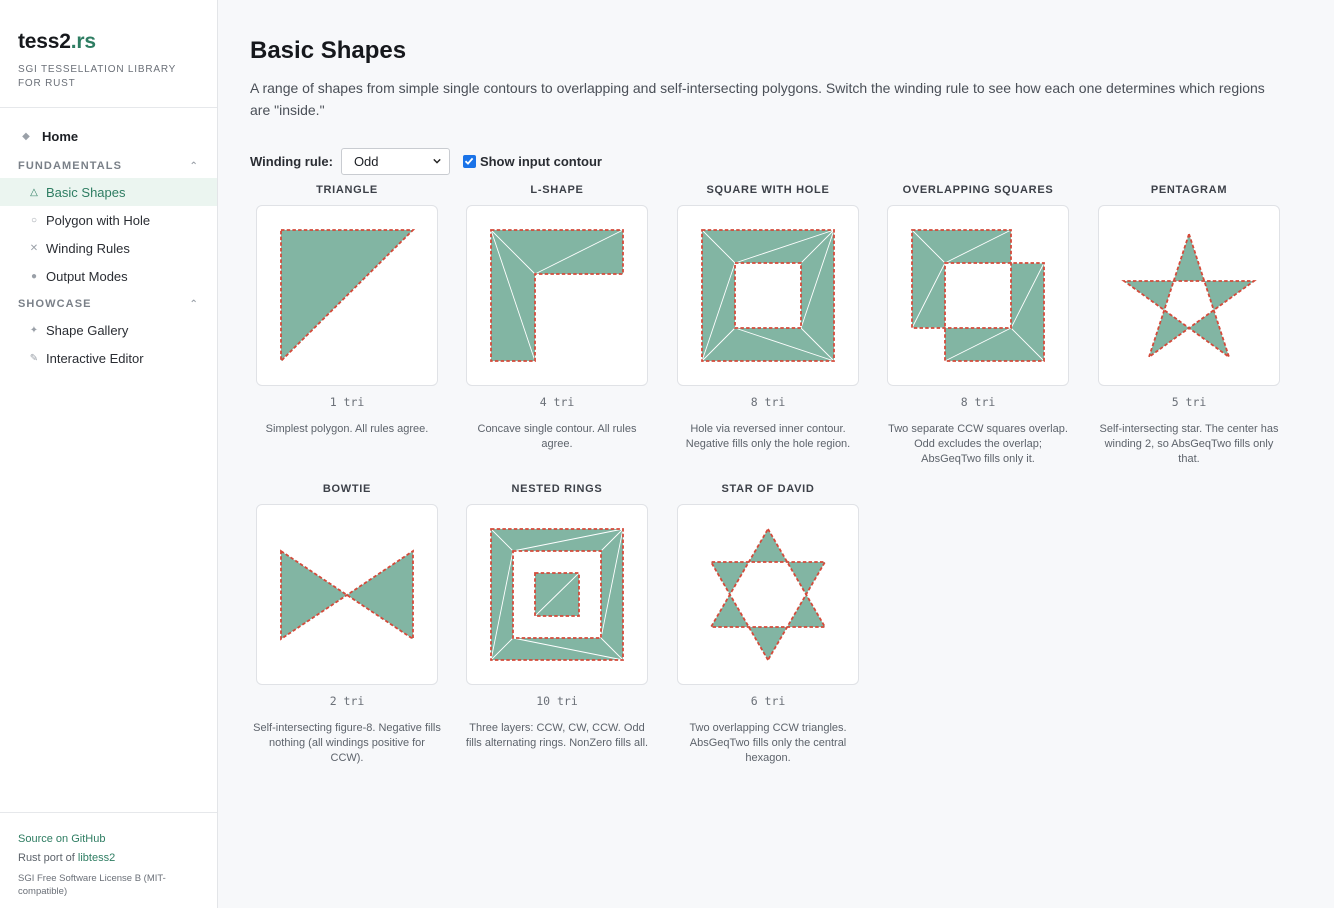  Describe the element at coordinates (55, 304) in the screenshot. I see `section-title: SHOWCASE` at that location.